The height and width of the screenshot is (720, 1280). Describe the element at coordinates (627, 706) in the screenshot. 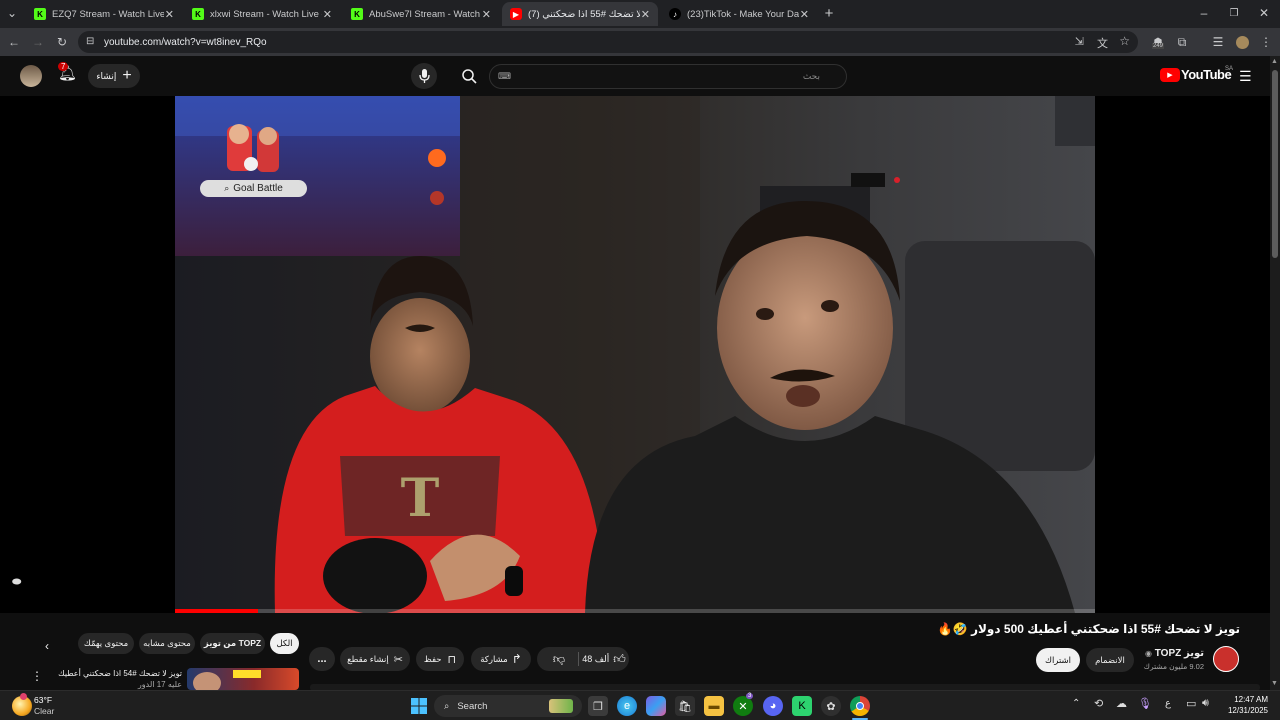

I see `edge-browser-icon: e` at that location.